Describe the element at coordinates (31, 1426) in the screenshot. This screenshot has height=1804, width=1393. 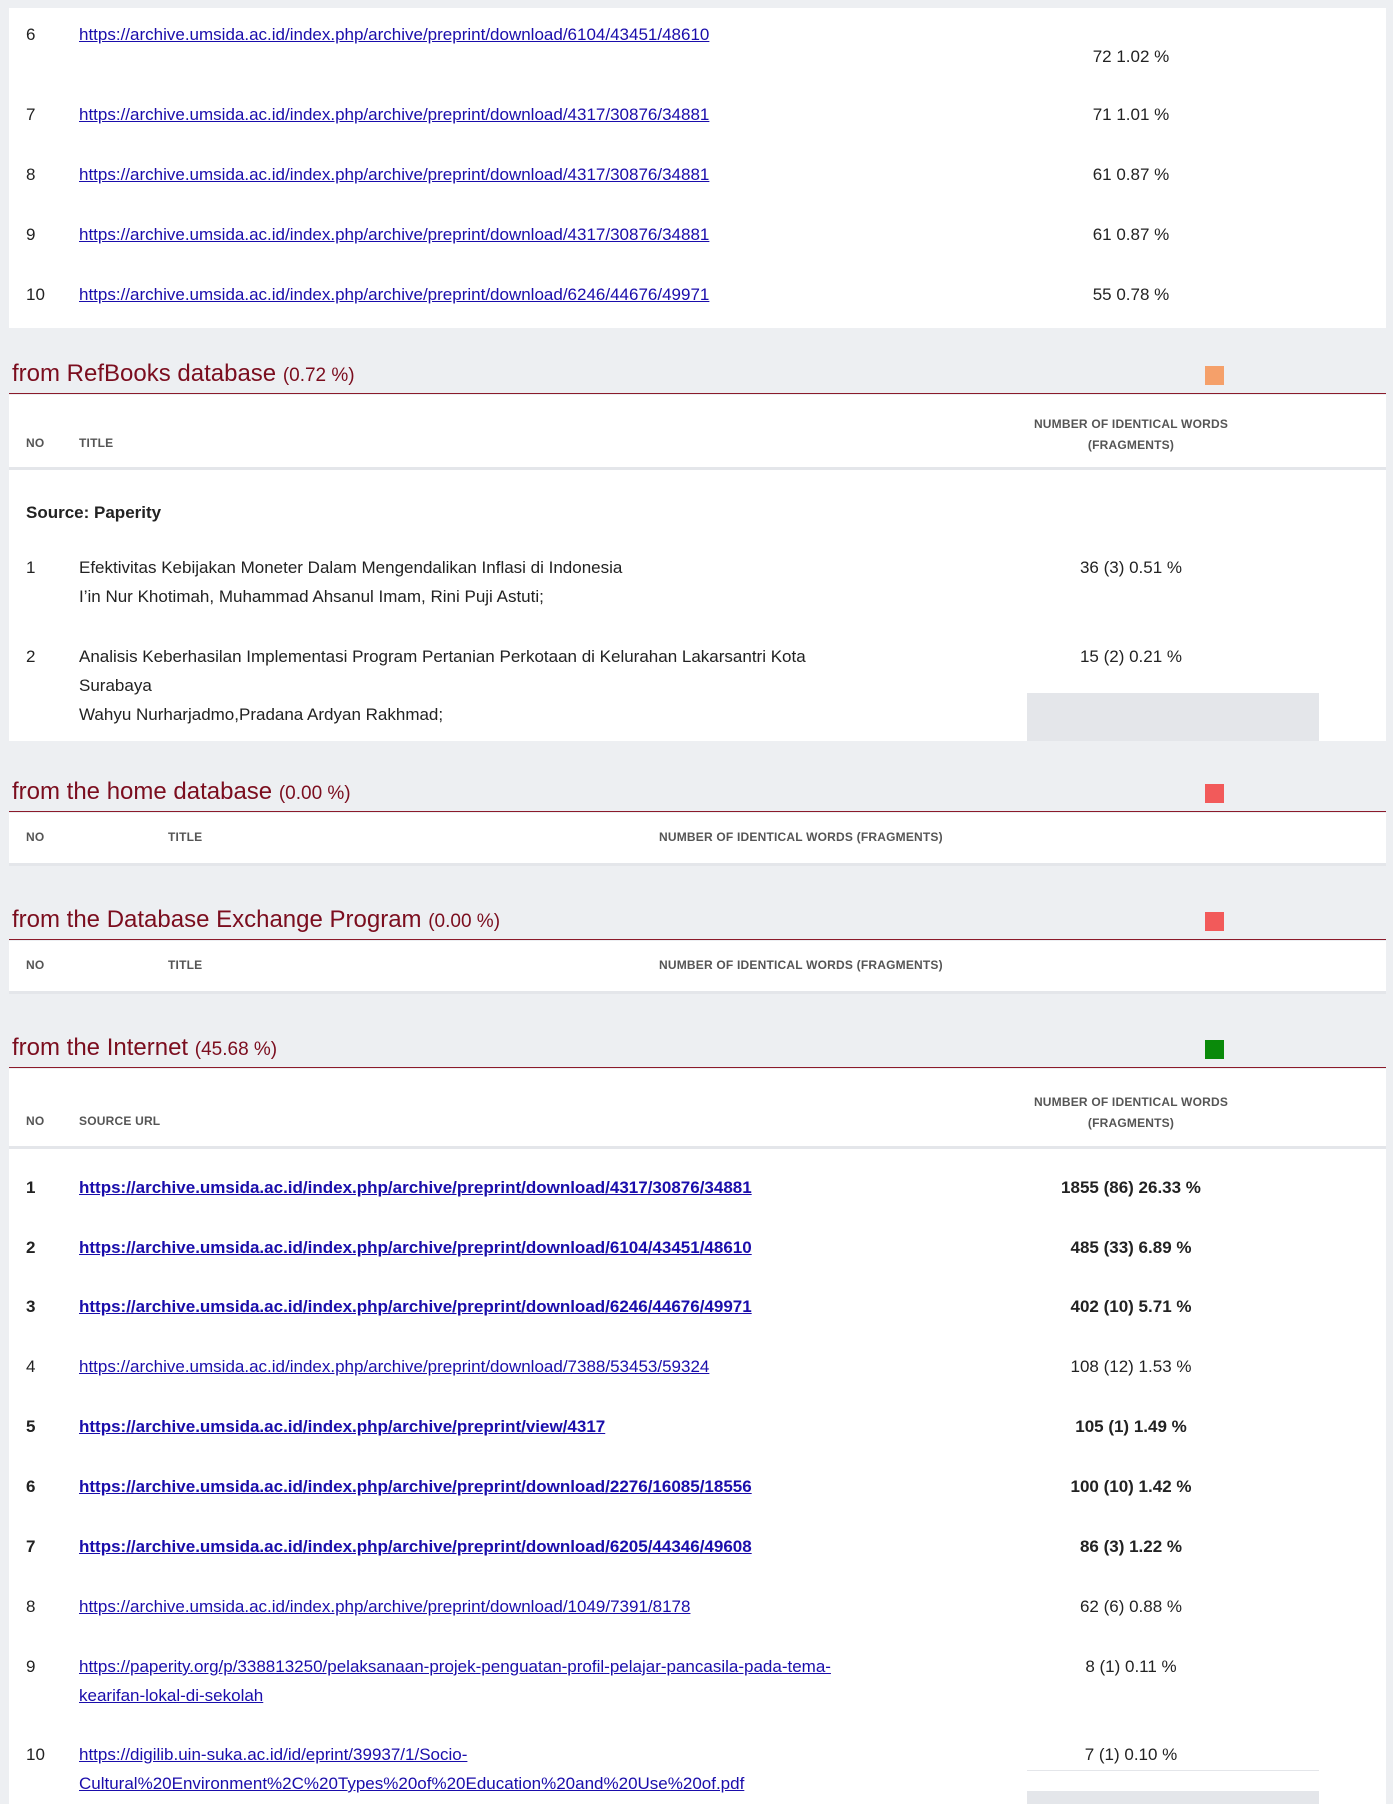
I see `row-number: 5` at that location.